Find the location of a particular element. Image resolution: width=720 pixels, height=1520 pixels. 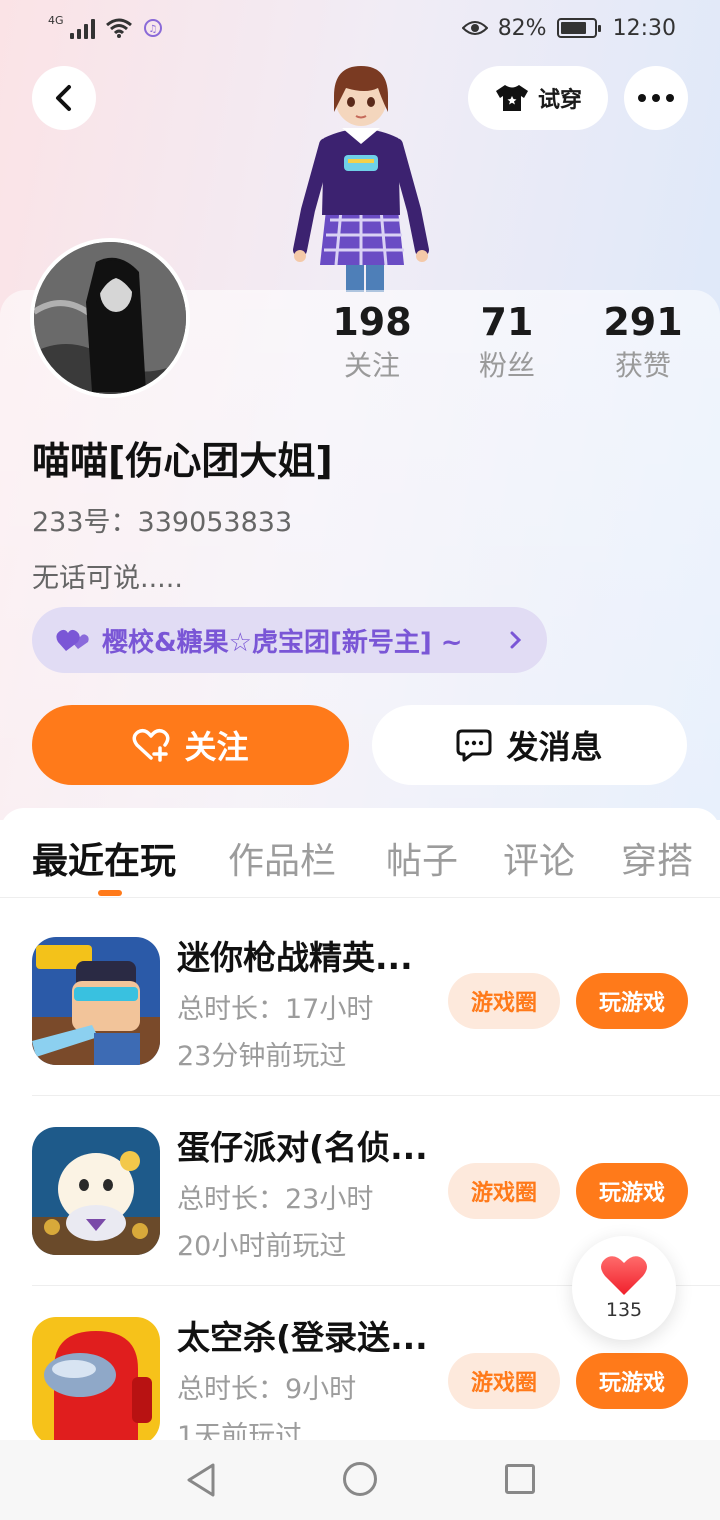

back-button is located at coordinates (64, 98).